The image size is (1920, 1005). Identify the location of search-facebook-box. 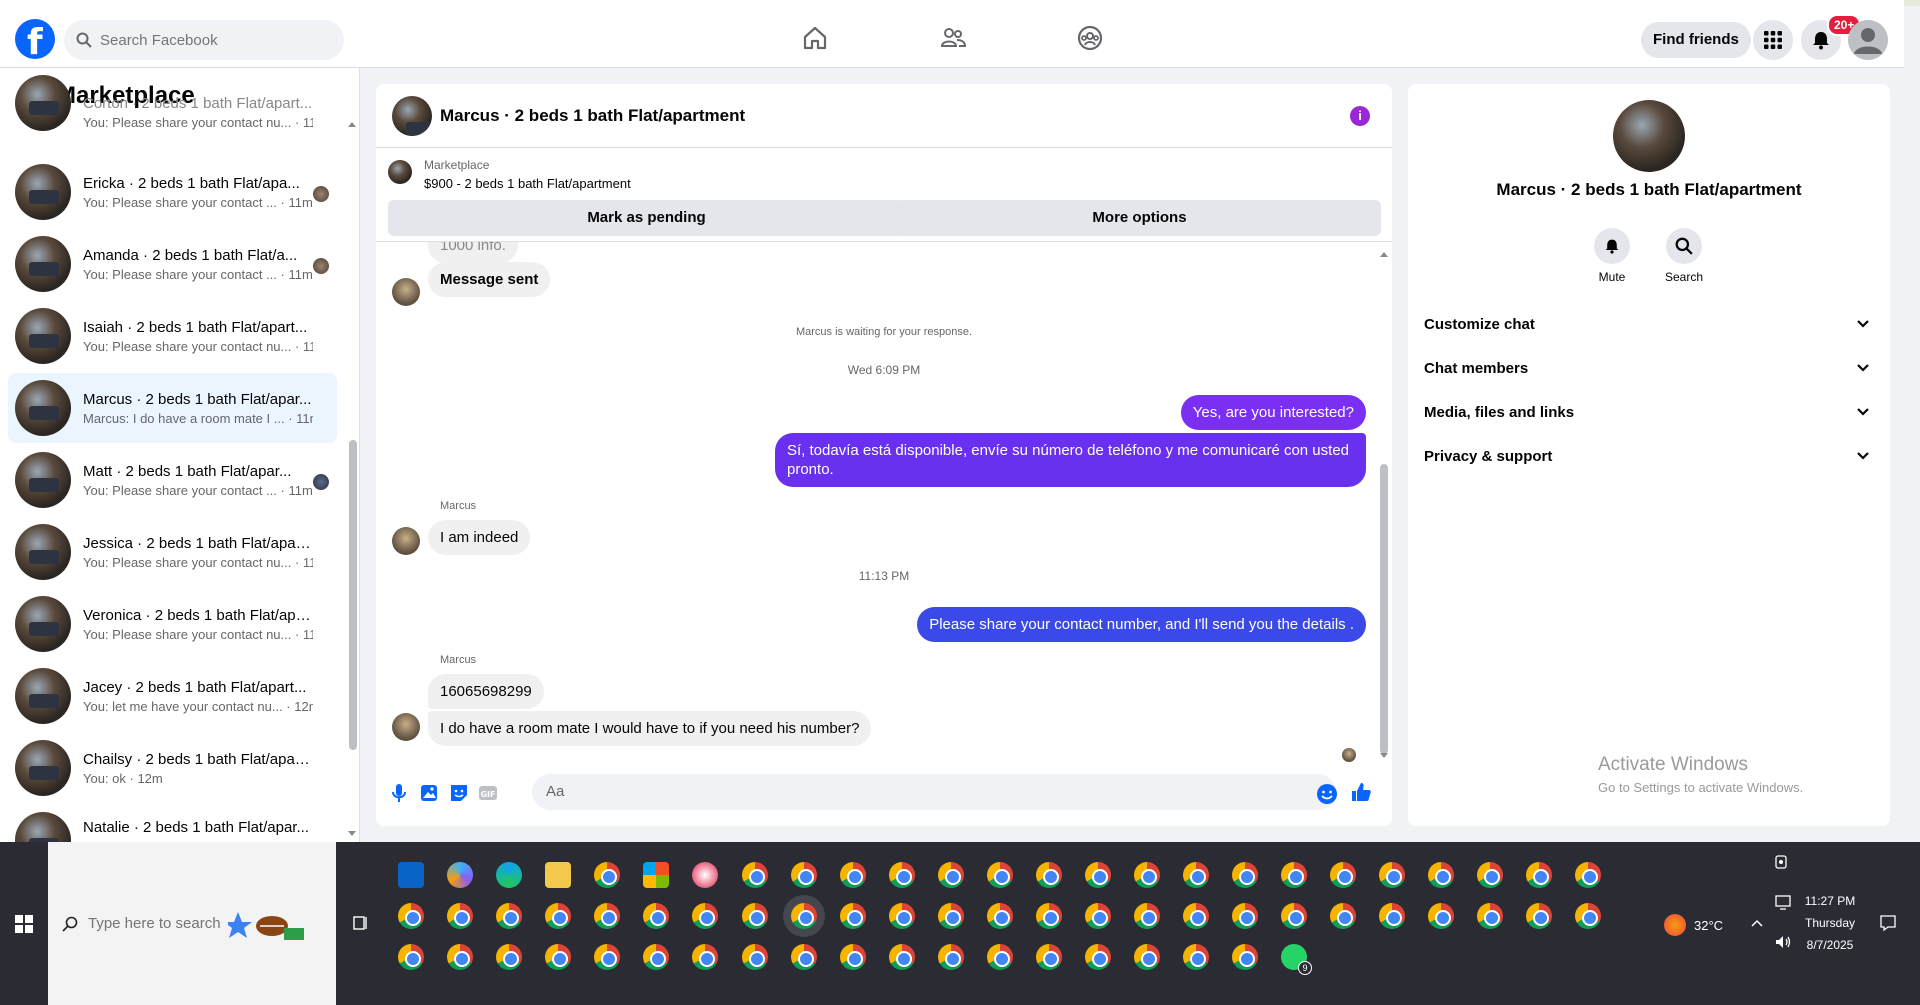
(204, 40).